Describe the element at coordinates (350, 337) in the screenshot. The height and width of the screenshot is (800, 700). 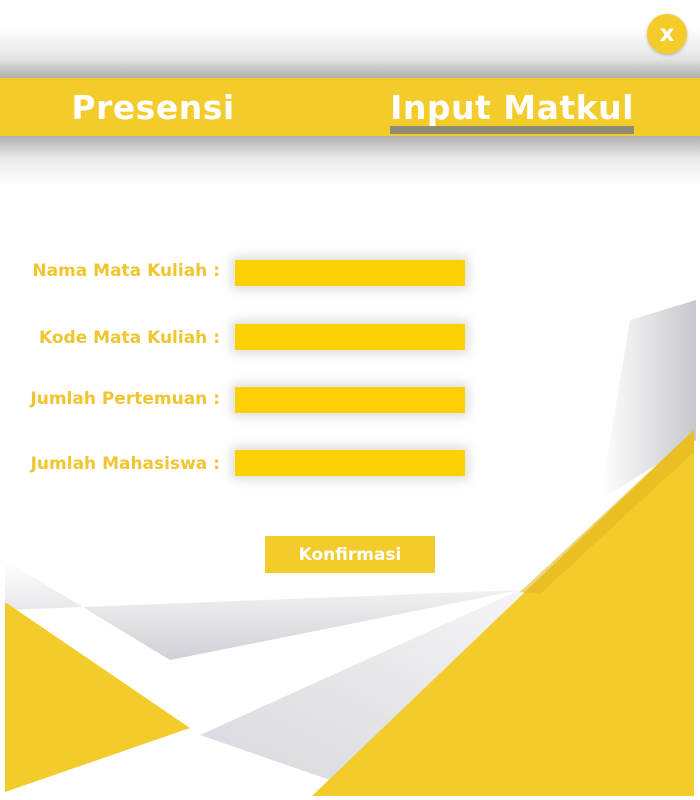
I see `kode-mata-kuliah-input` at that location.